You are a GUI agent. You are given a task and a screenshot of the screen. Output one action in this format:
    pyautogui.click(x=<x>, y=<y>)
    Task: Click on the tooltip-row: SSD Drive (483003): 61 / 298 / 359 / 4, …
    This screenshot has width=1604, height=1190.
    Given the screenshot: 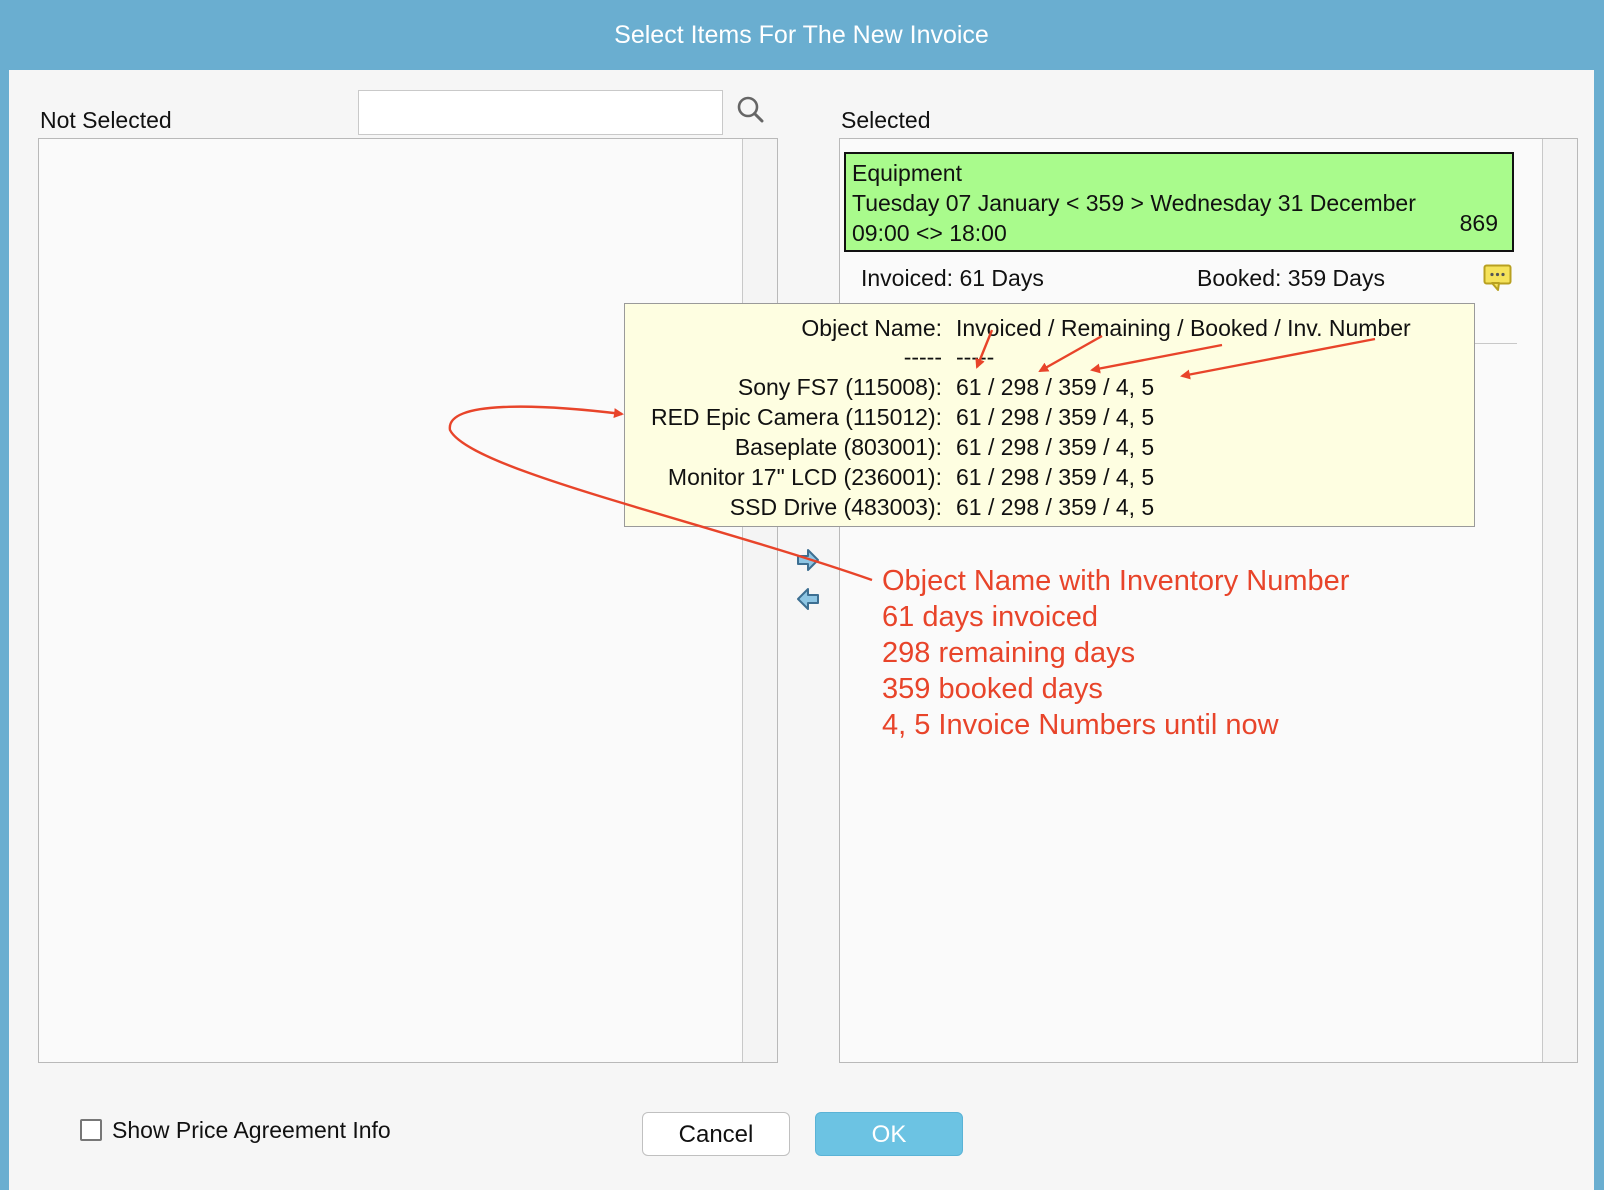 What is the action you would take?
    pyautogui.click(x=1049, y=509)
    